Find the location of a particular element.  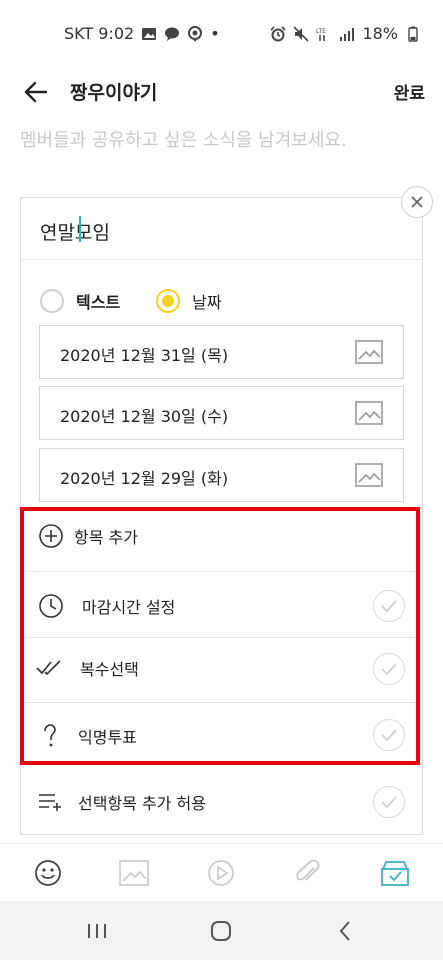

play-circle-icon is located at coordinates (221, 873).